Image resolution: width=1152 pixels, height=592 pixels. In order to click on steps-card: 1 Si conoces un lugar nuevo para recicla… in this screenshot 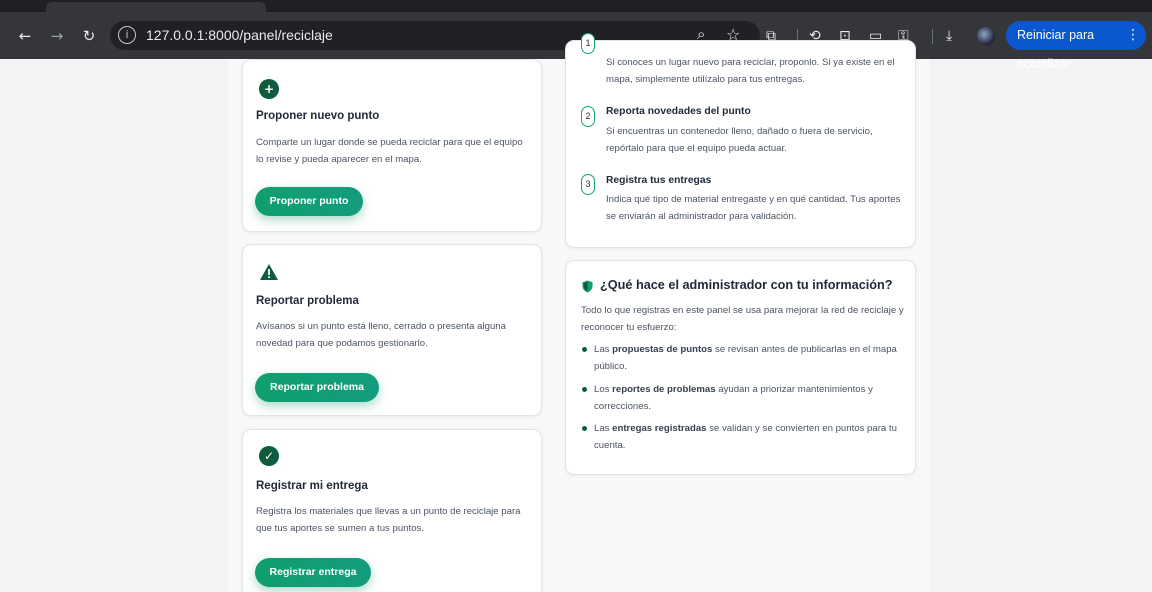, I will do `click(740, 140)`.